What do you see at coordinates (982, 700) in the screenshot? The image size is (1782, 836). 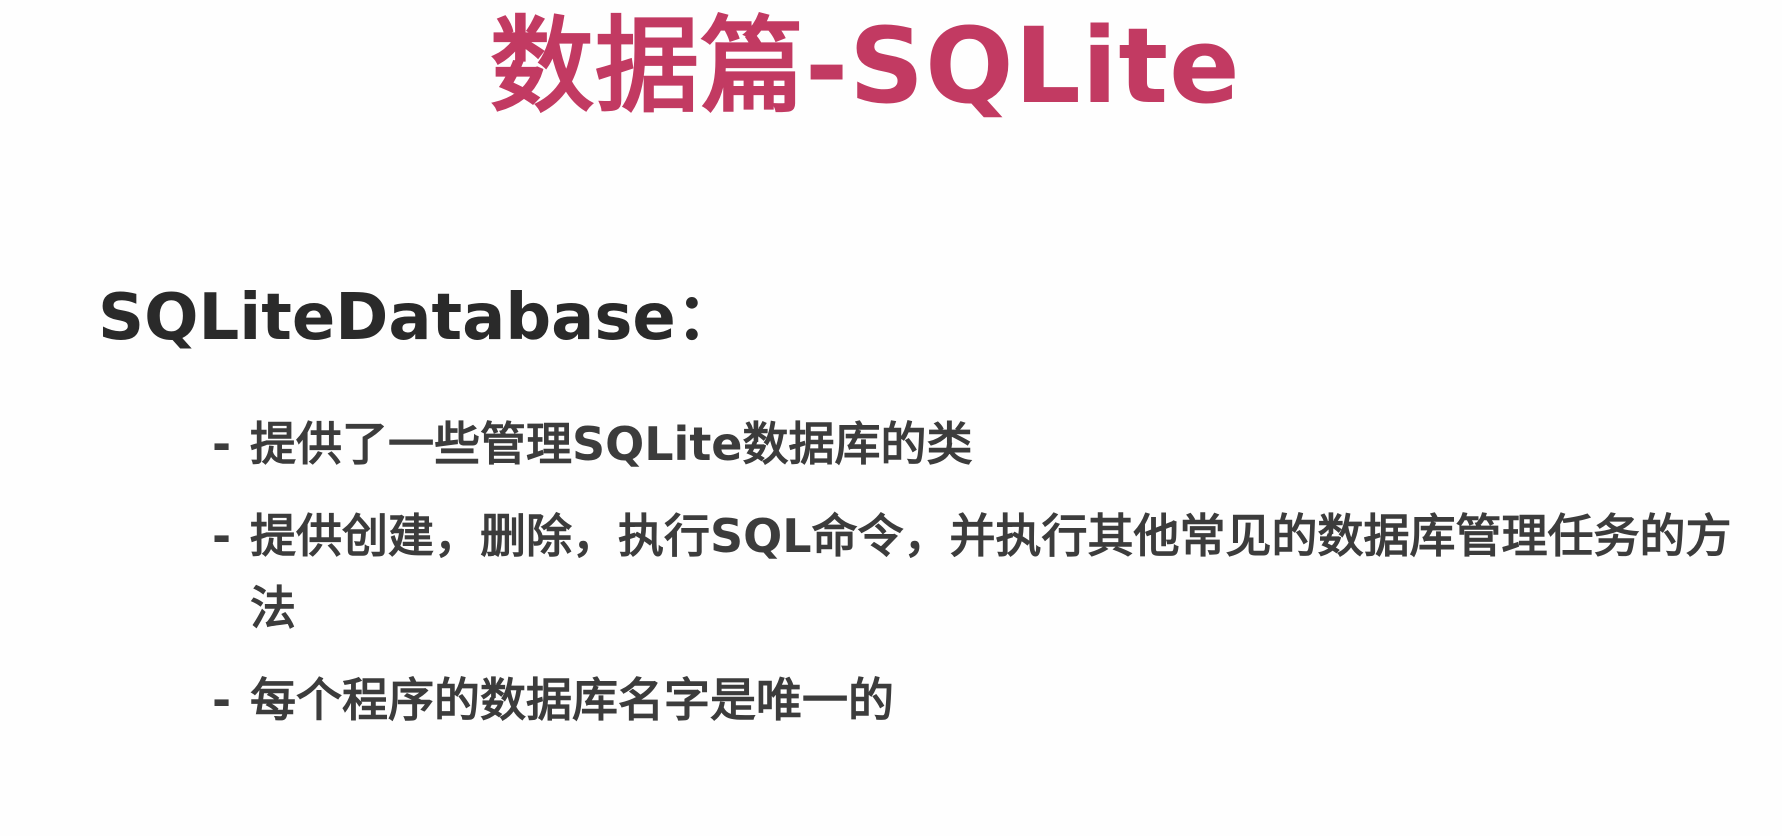 I see `bullet-item-3: - 每个程序的数据库名字是唯一的` at bounding box center [982, 700].